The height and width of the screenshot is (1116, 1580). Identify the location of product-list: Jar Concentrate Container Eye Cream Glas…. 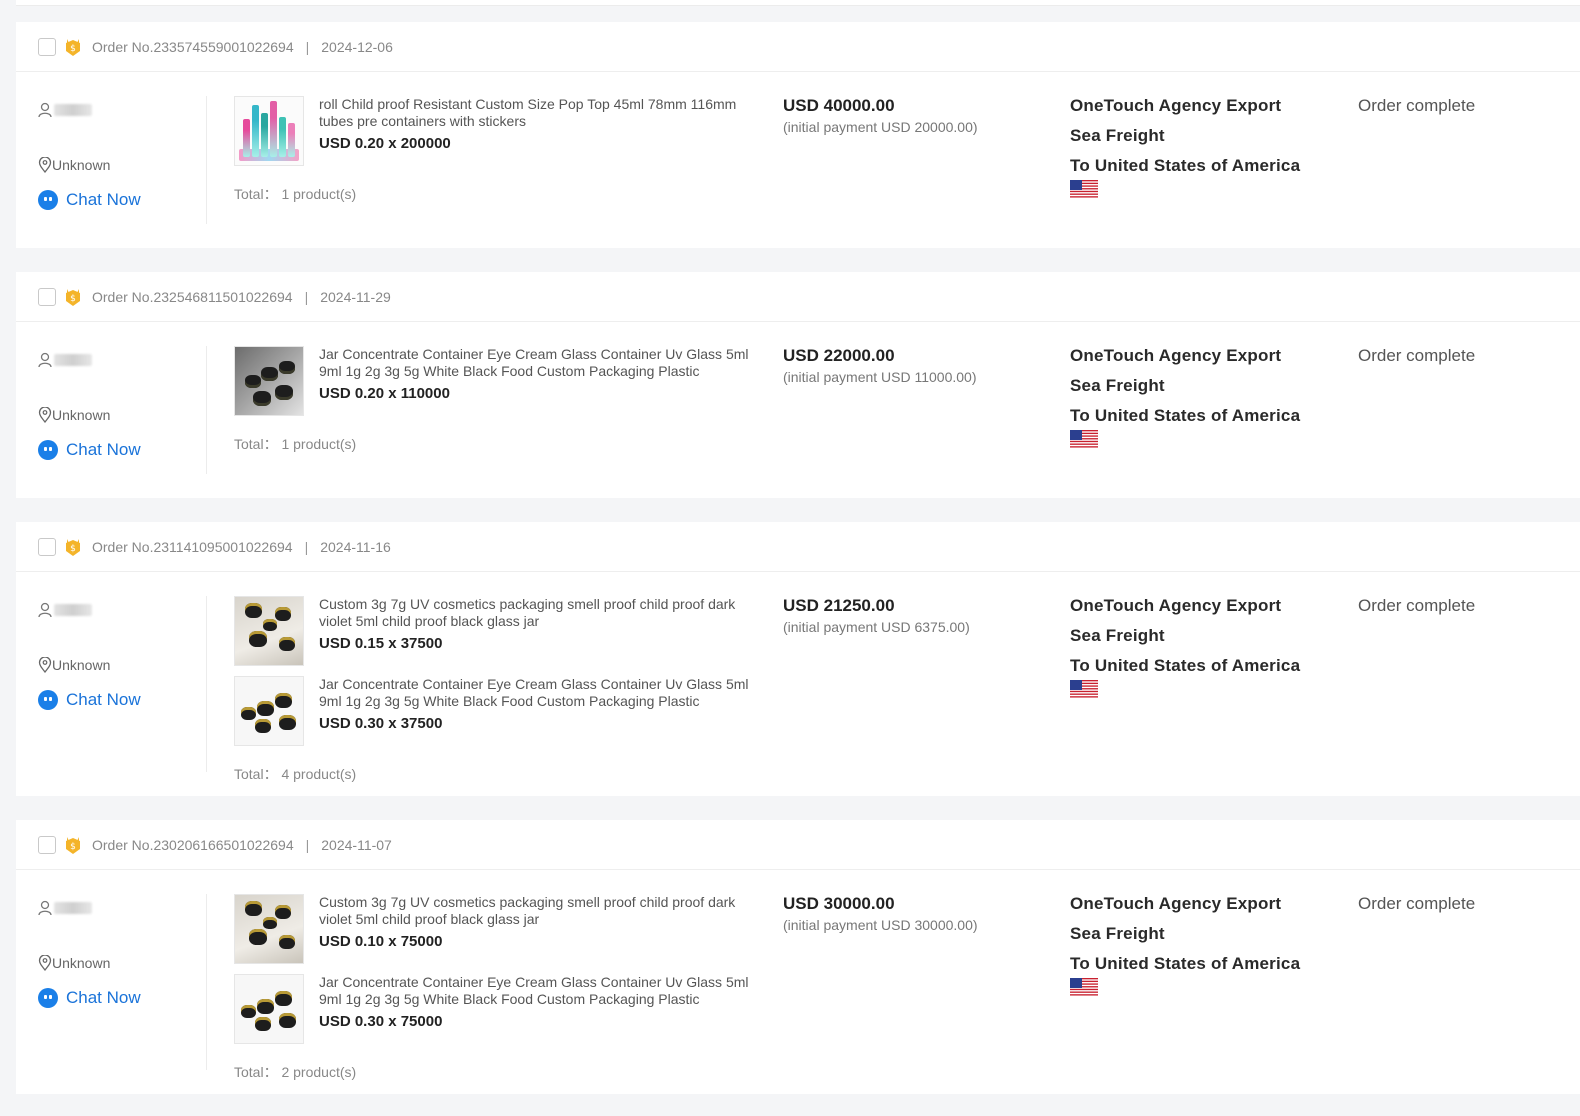
(499, 400).